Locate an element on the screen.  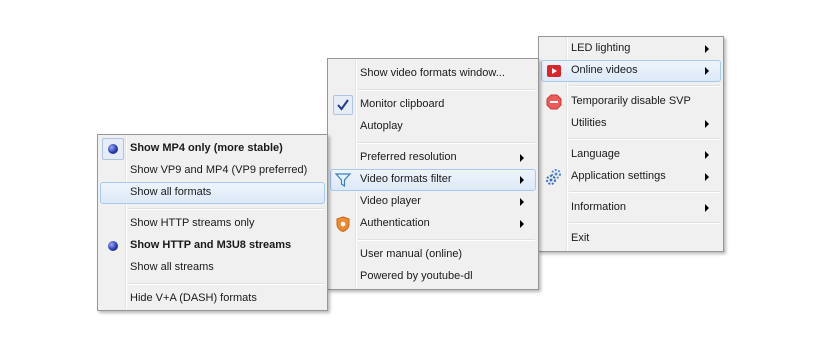
menu-item-label: Hide V+A (DASH) formats is located at coordinates (193, 298).